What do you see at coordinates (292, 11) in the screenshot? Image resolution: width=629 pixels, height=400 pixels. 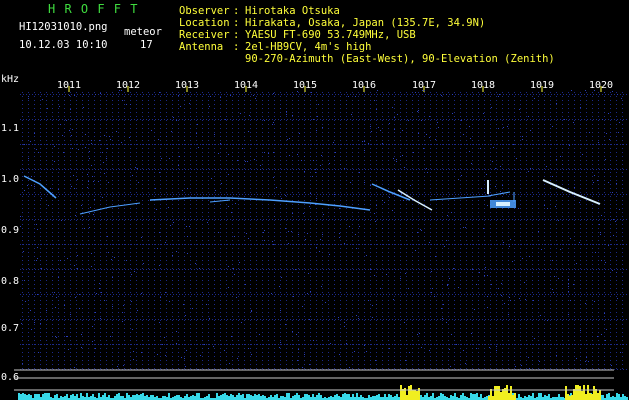 I see `observer-value: Hirotaka Otsuka` at bounding box center [292, 11].